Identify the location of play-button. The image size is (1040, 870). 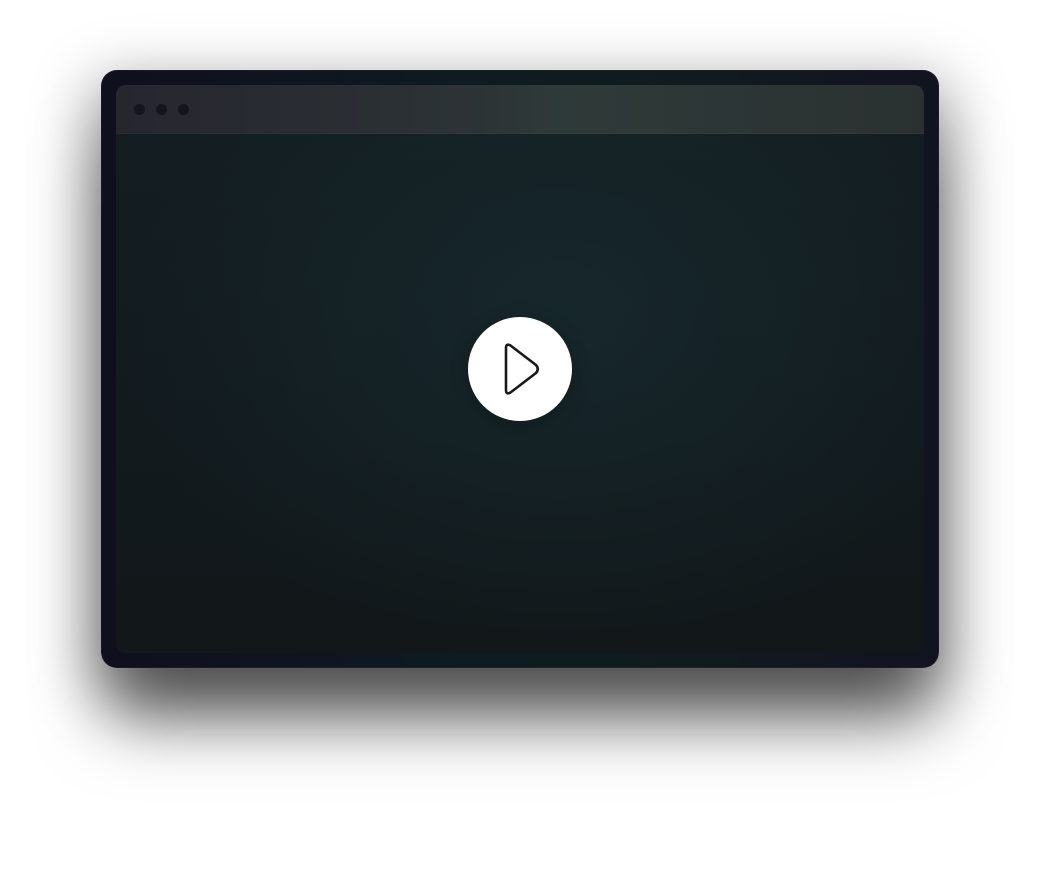
(520, 369).